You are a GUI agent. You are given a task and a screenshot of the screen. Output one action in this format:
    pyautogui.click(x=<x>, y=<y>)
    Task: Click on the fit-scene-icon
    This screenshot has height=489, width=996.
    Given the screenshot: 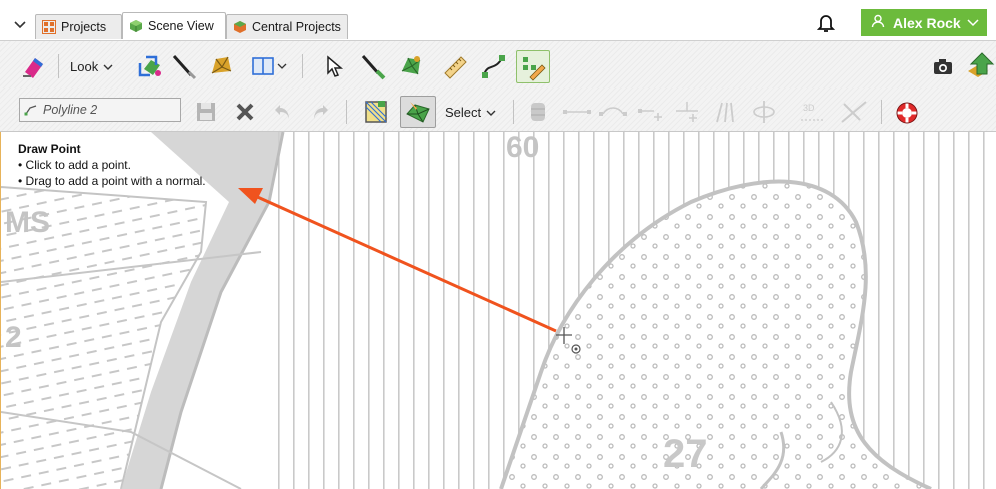 What is the action you would take?
    pyautogui.click(x=151, y=66)
    